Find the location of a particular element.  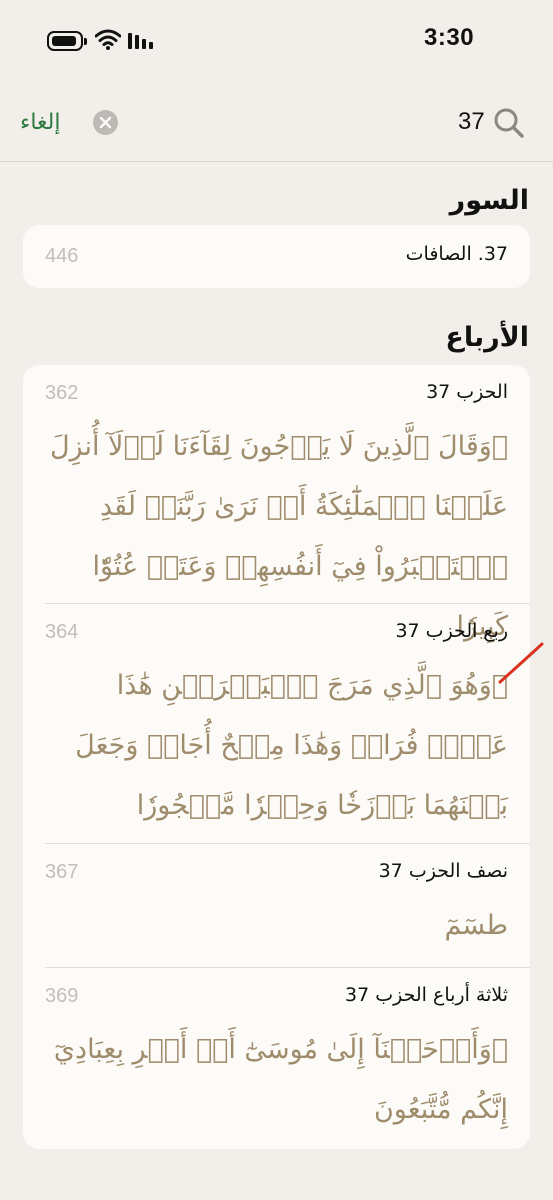

close-icon is located at coordinates (105, 122).